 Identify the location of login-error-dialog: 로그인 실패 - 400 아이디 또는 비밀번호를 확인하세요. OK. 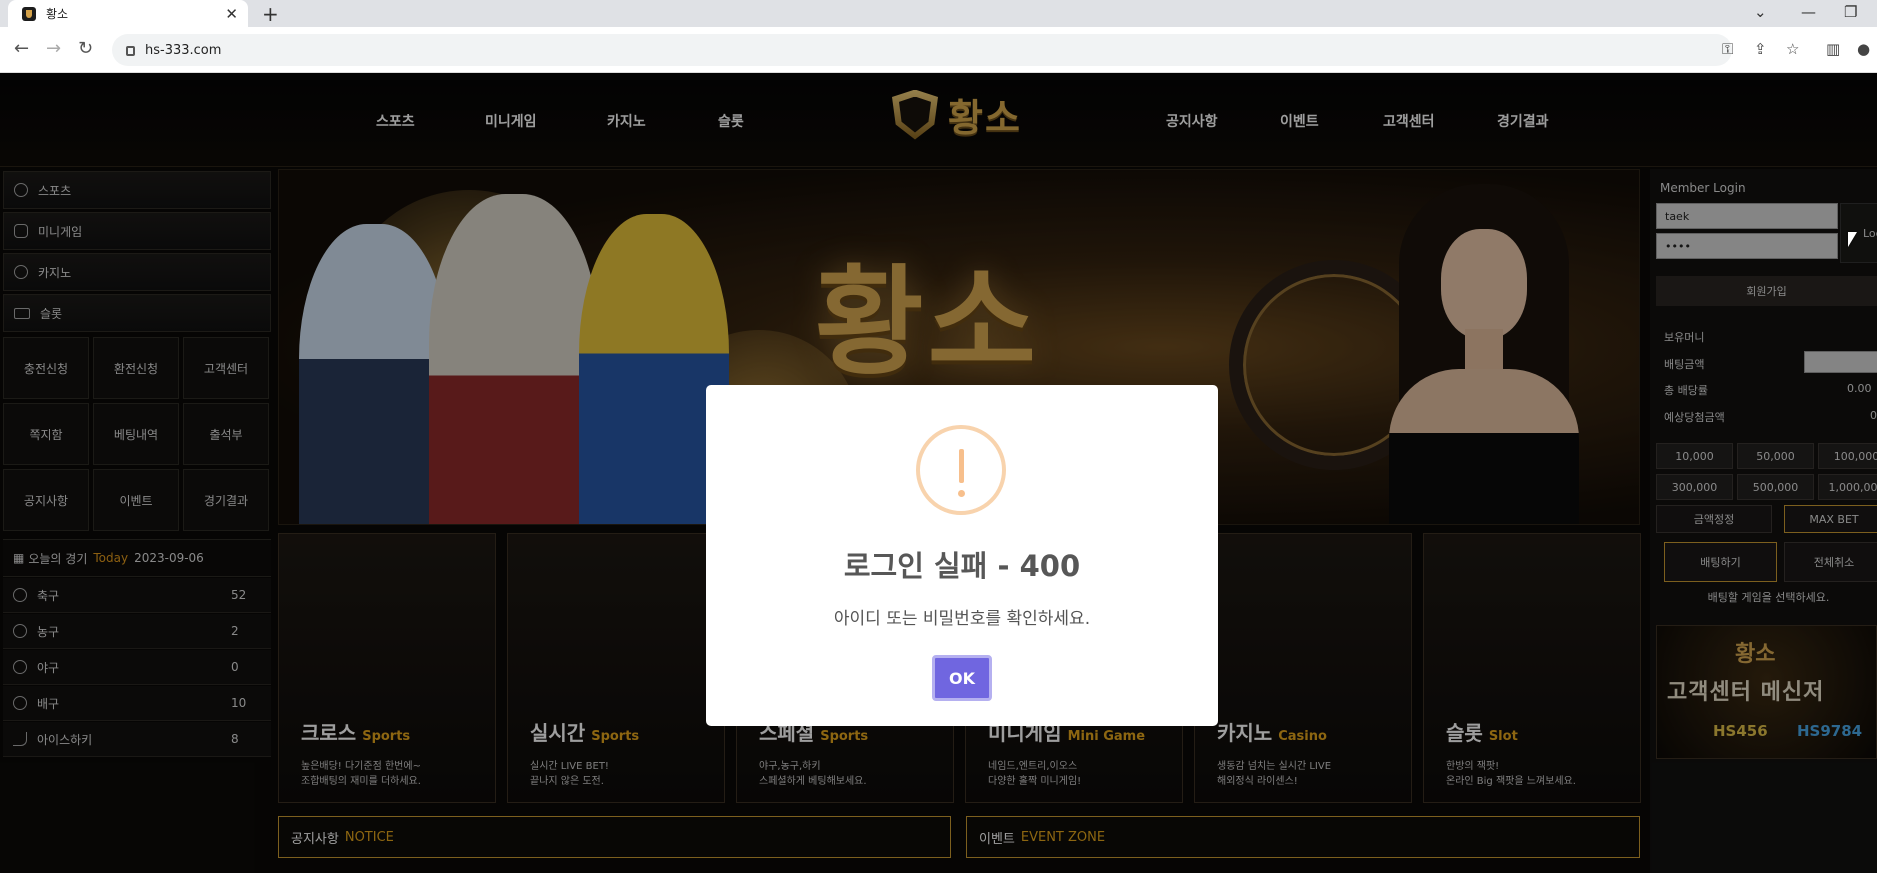
(962, 555).